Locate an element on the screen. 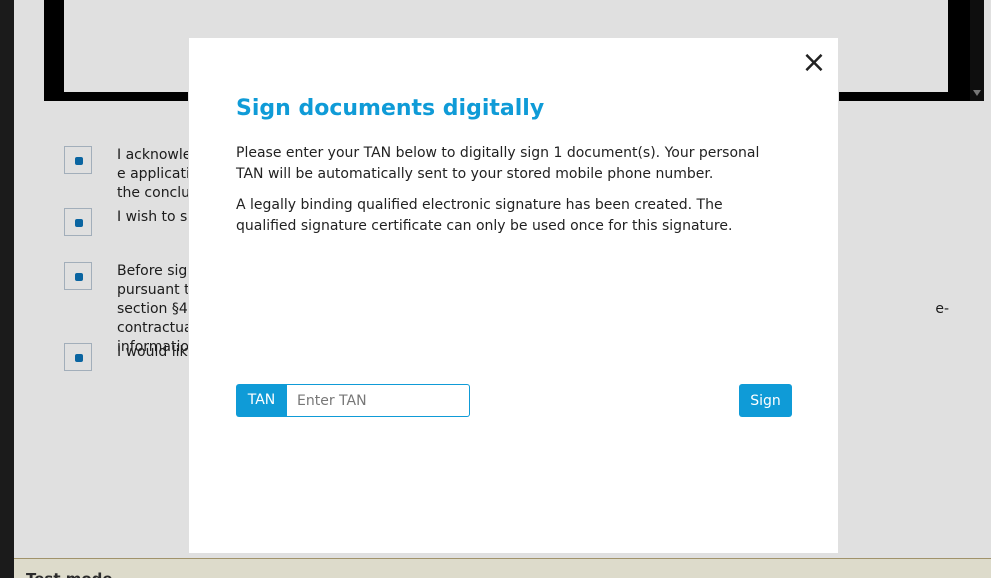  sign-button: Sign is located at coordinates (765, 400).